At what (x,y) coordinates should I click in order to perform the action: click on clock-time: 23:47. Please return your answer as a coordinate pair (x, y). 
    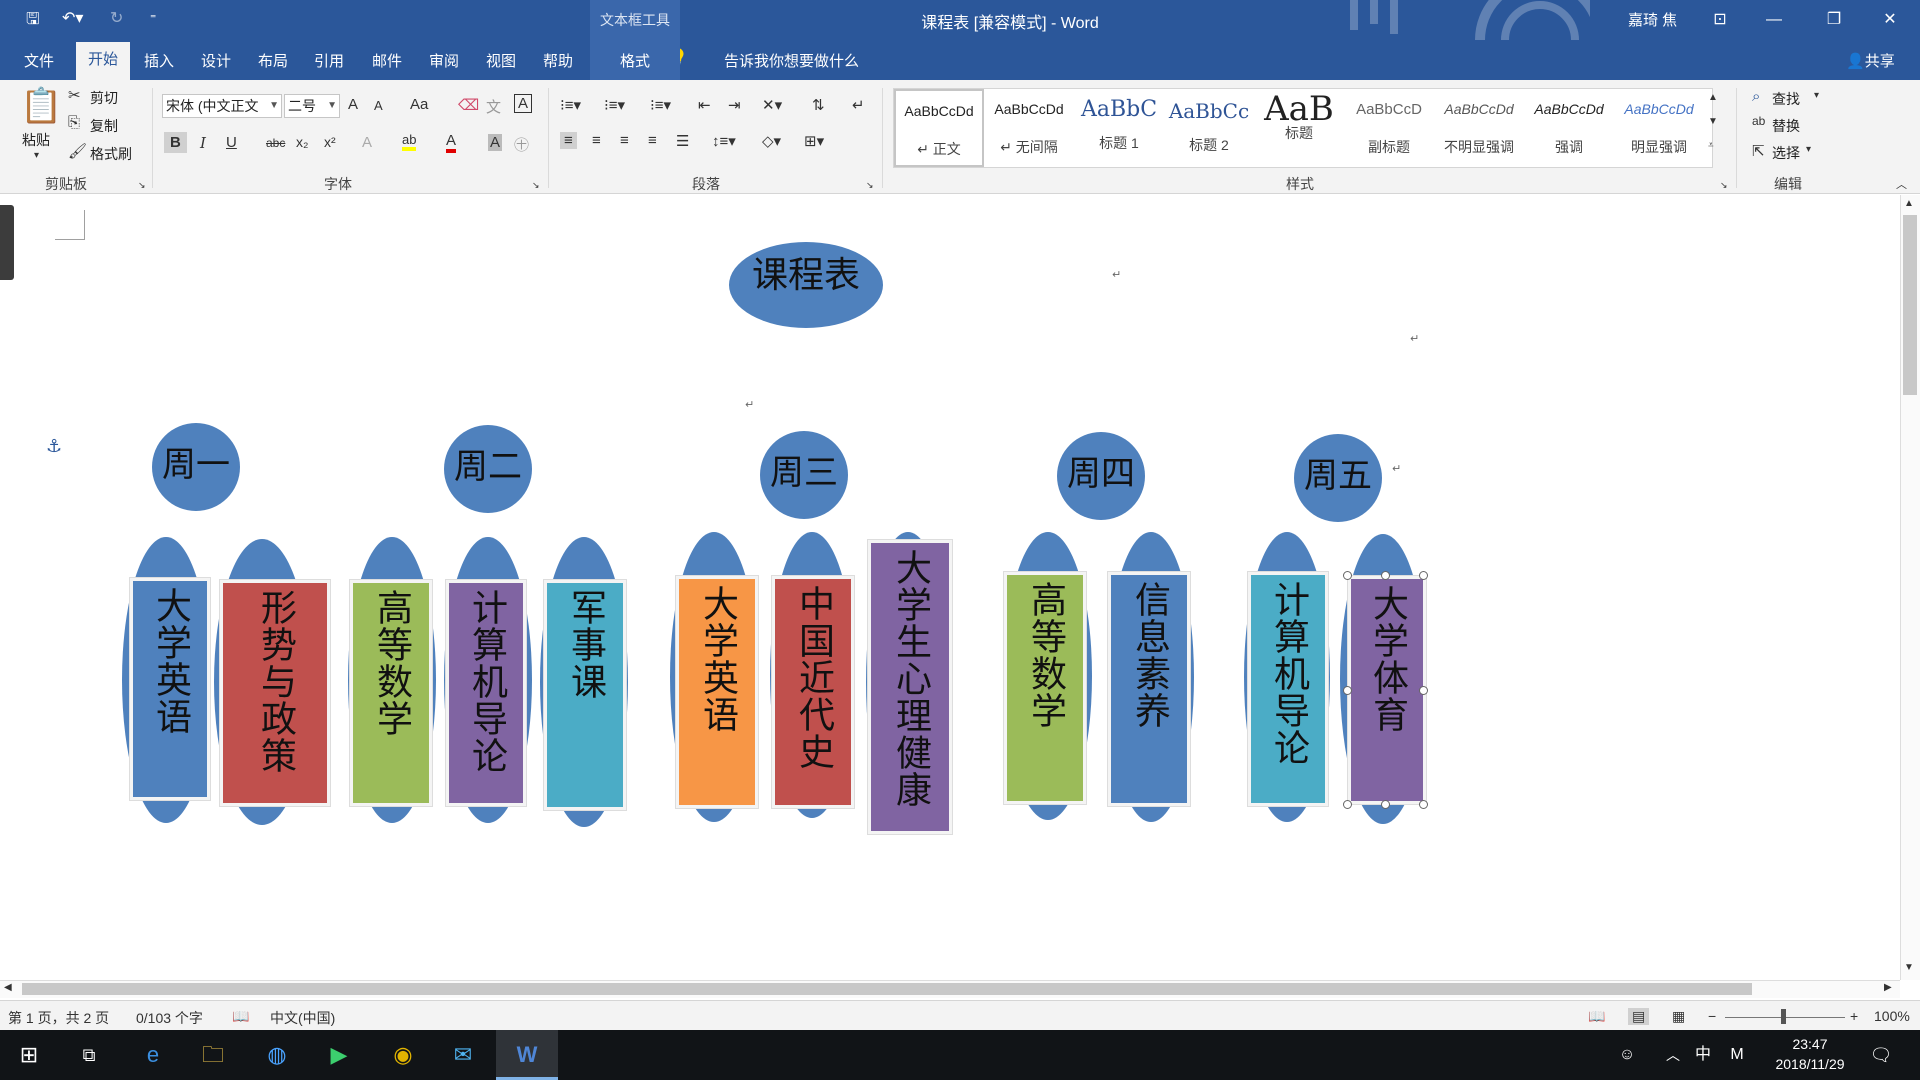
    Looking at the image, I should click on (1810, 1044).